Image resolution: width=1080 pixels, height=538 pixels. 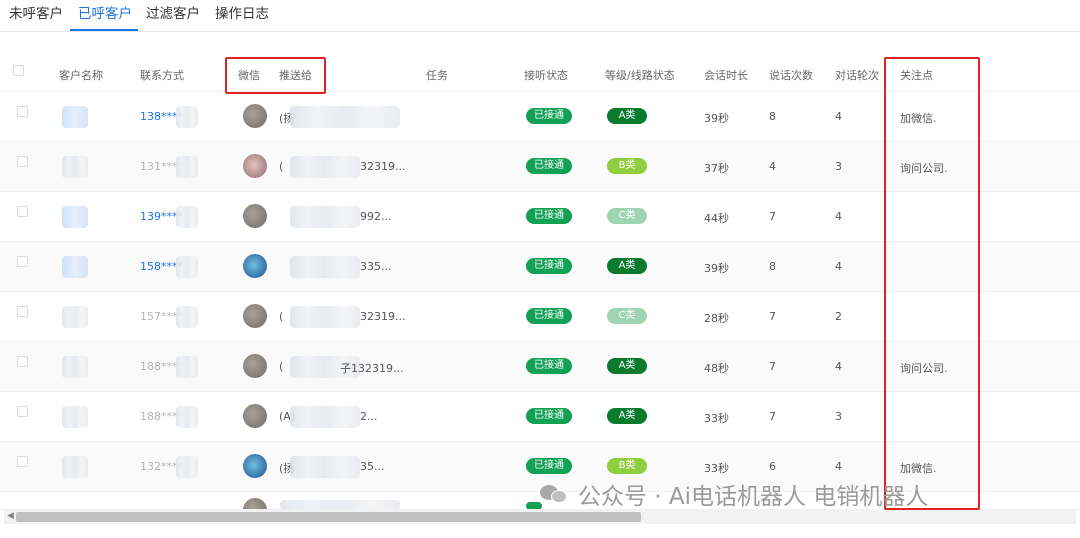 What do you see at coordinates (18, 70) in the screenshot?
I see `select-all-checkbox` at bounding box center [18, 70].